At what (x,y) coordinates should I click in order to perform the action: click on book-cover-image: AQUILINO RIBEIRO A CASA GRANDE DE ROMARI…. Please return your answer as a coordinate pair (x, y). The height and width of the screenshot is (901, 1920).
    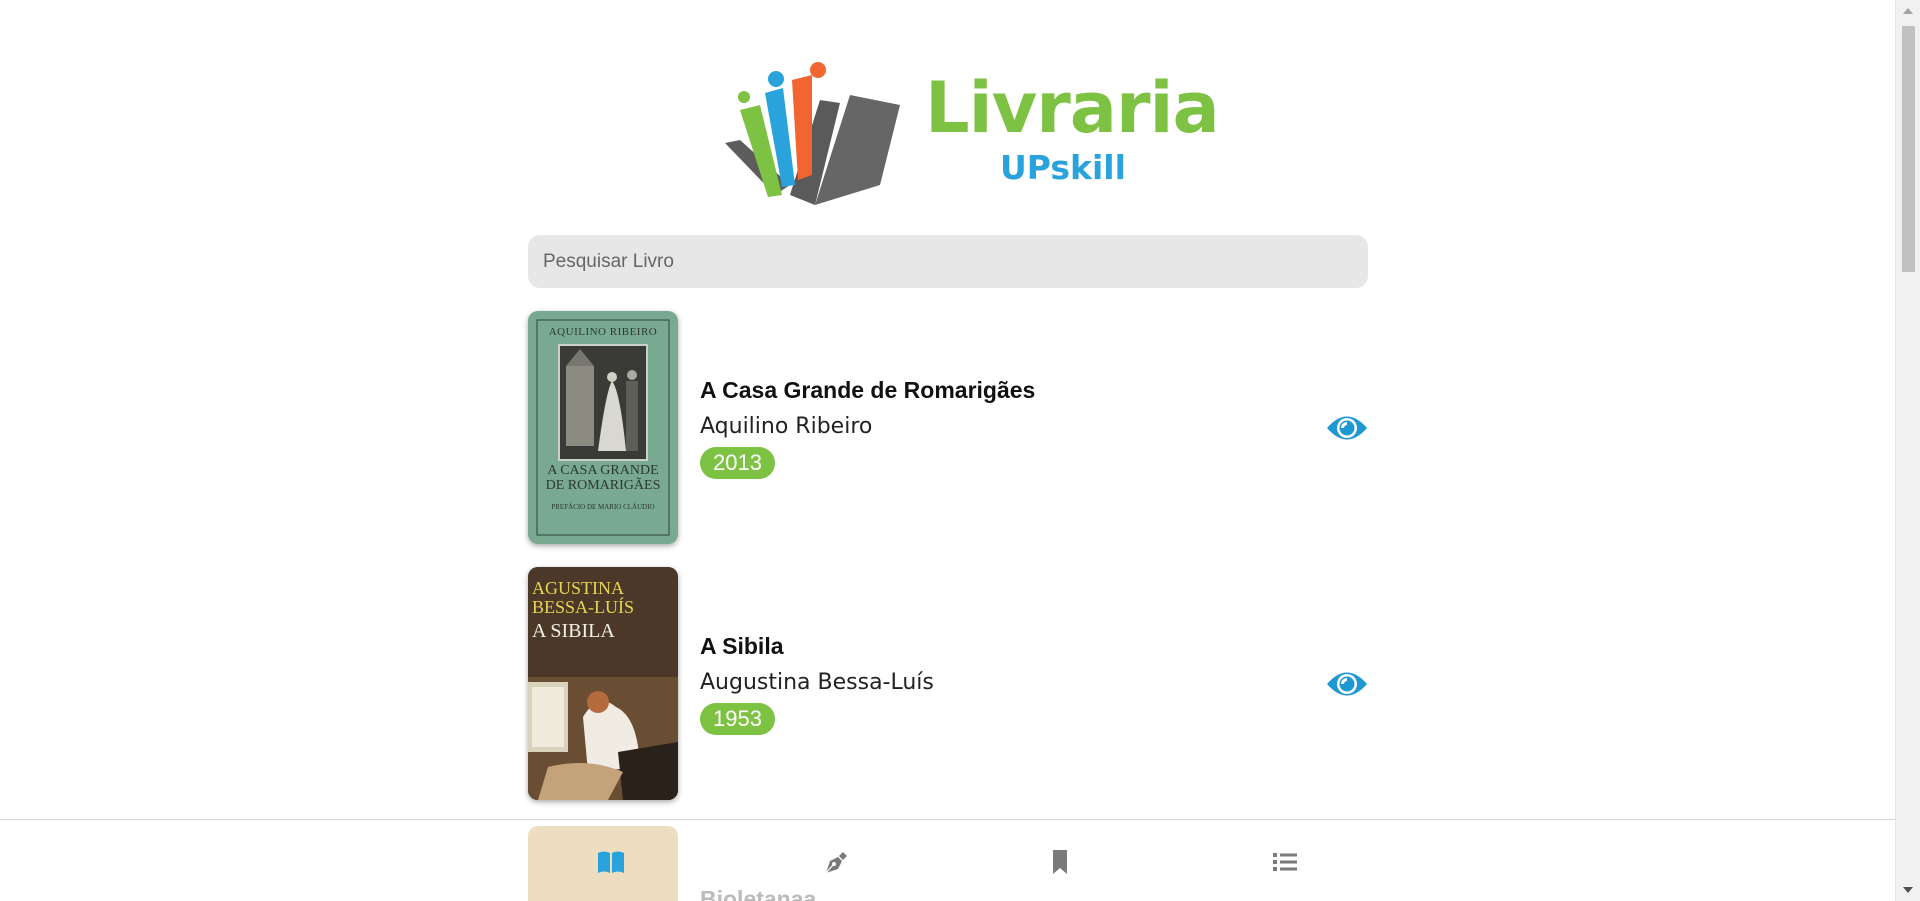
    Looking at the image, I should click on (603, 427).